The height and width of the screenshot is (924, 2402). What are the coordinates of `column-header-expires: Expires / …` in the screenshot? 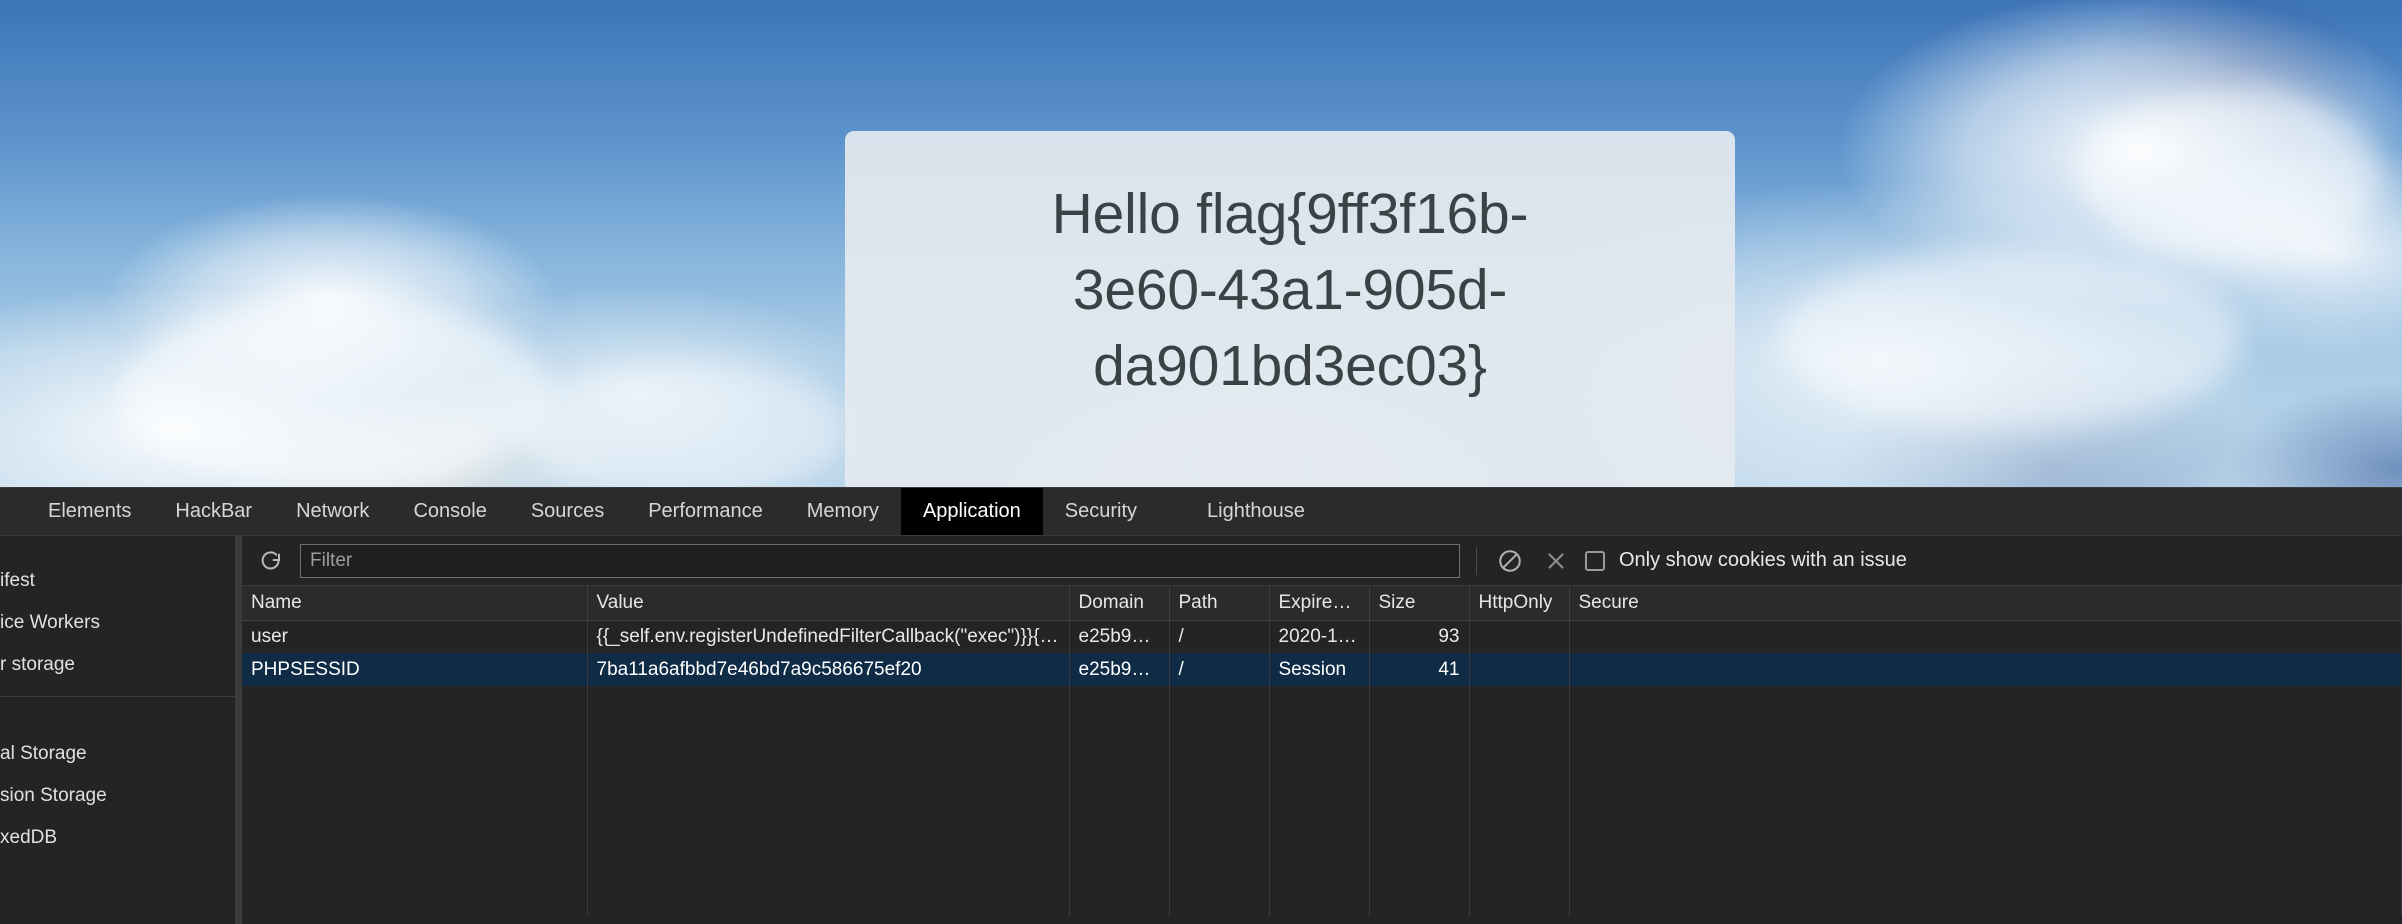 It's located at (1319, 603).